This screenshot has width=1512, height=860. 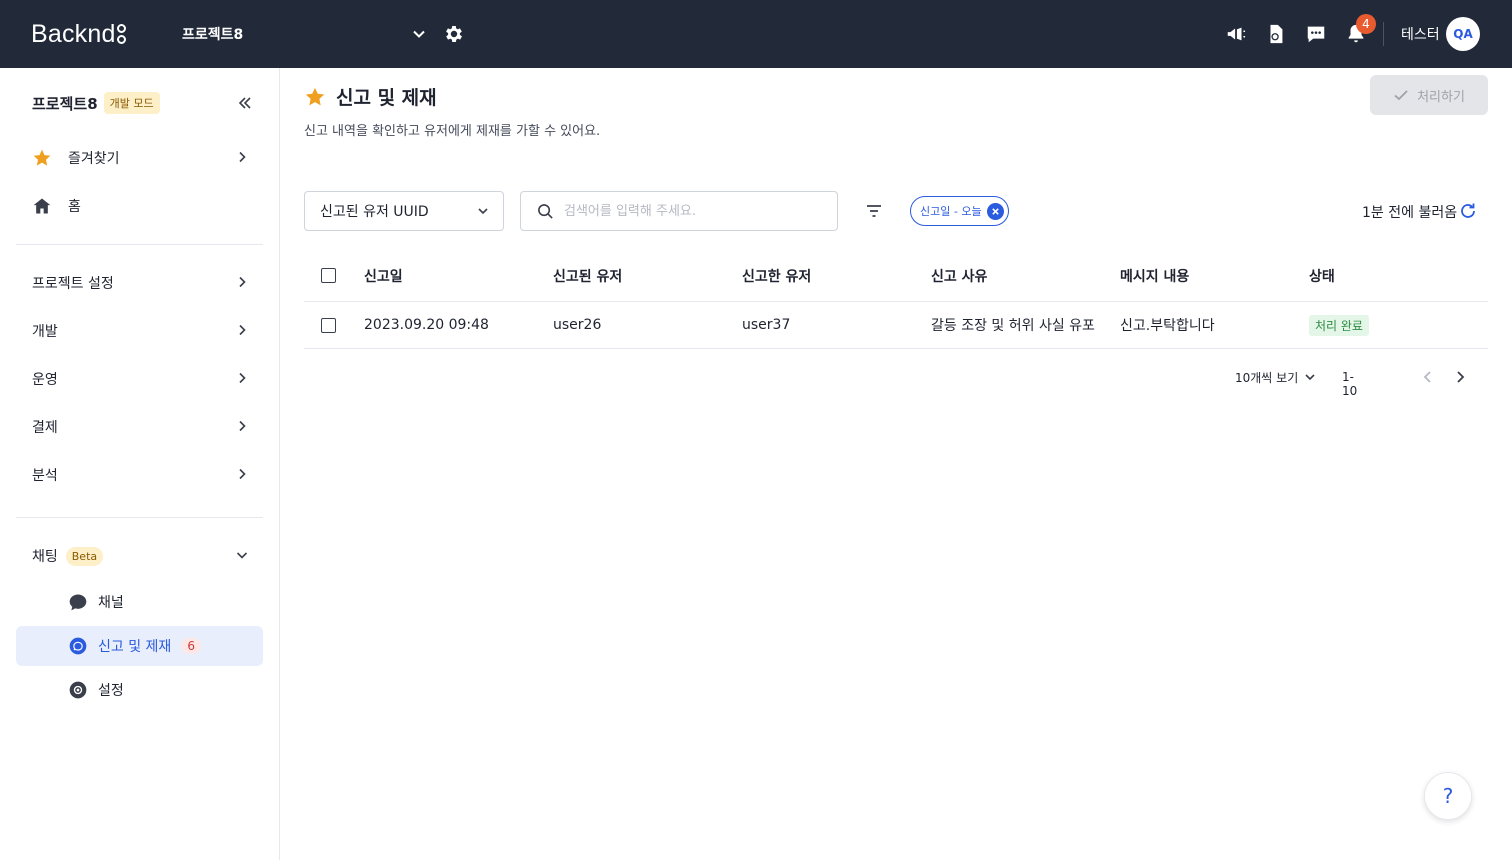 What do you see at coordinates (78, 690) in the screenshot?
I see `gear-icon` at bounding box center [78, 690].